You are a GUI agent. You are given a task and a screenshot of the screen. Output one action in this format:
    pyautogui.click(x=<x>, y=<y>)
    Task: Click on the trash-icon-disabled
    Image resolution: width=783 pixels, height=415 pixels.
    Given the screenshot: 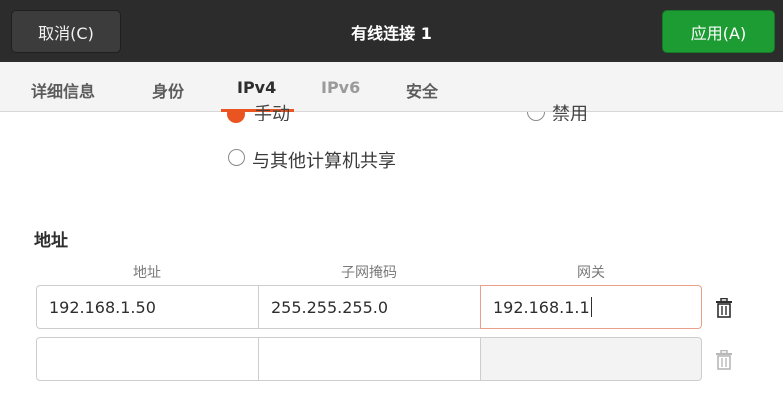 What is the action you would take?
    pyautogui.click(x=724, y=360)
    